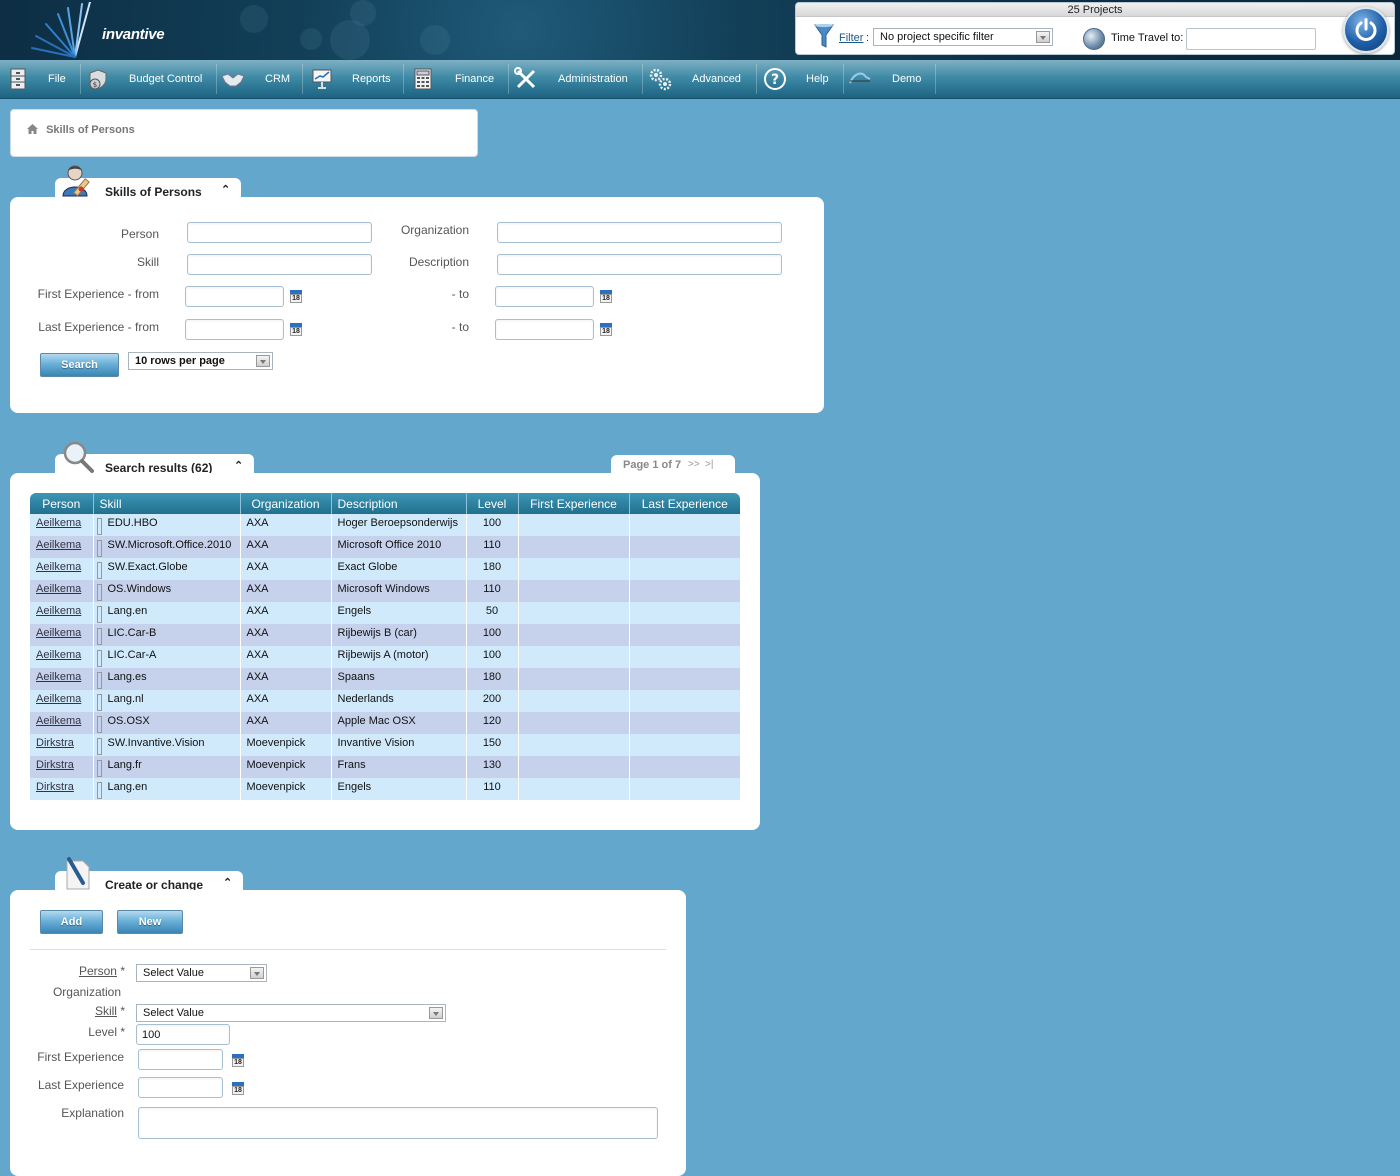  Describe the element at coordinates (279, 232) in the screenshot. I see `person-filter-input` at that location.